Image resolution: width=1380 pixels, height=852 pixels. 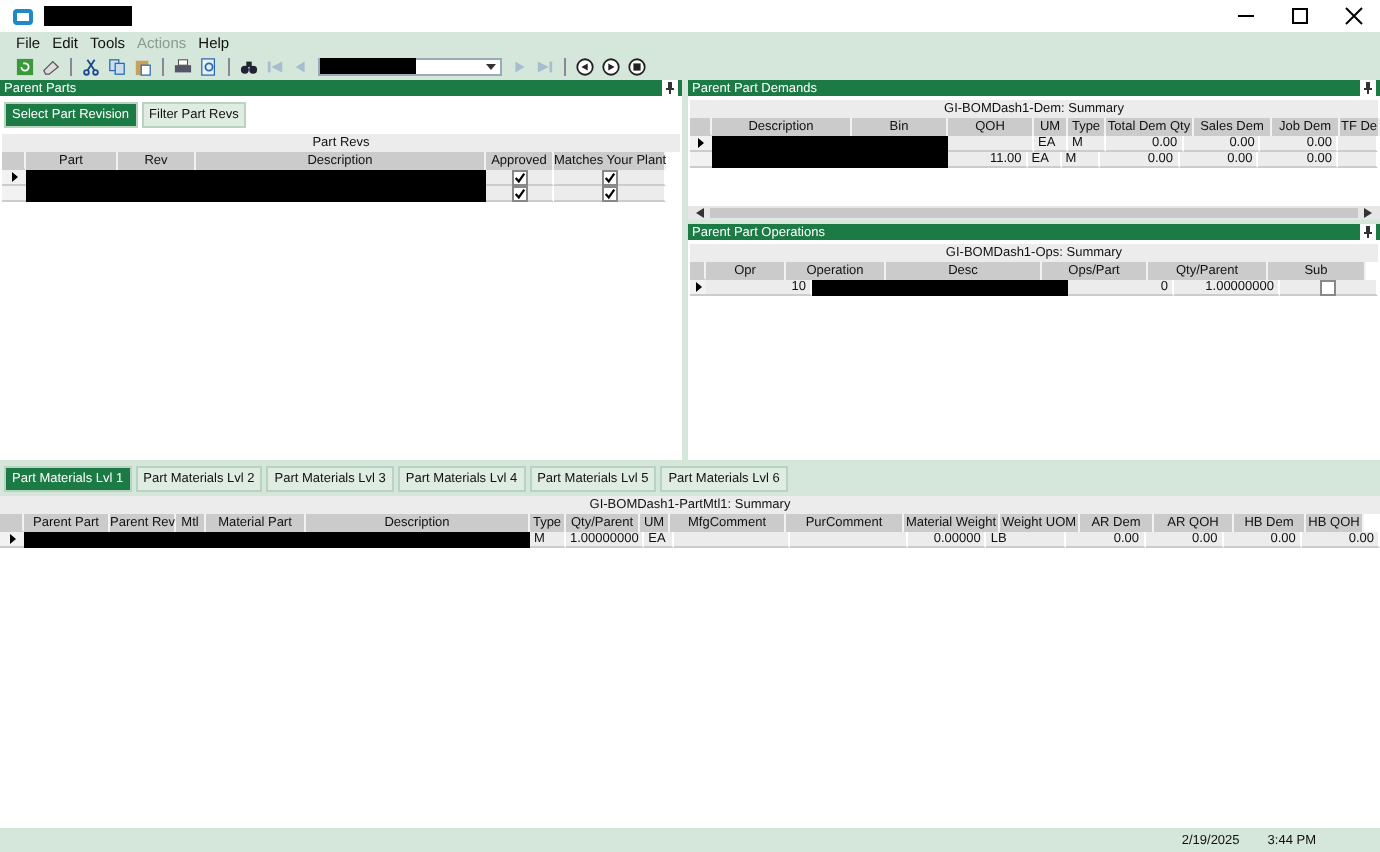 What do you see at coordinates (611, 66) in the screenshot?
I see `forward-icon` at bounding box center [611, 66].